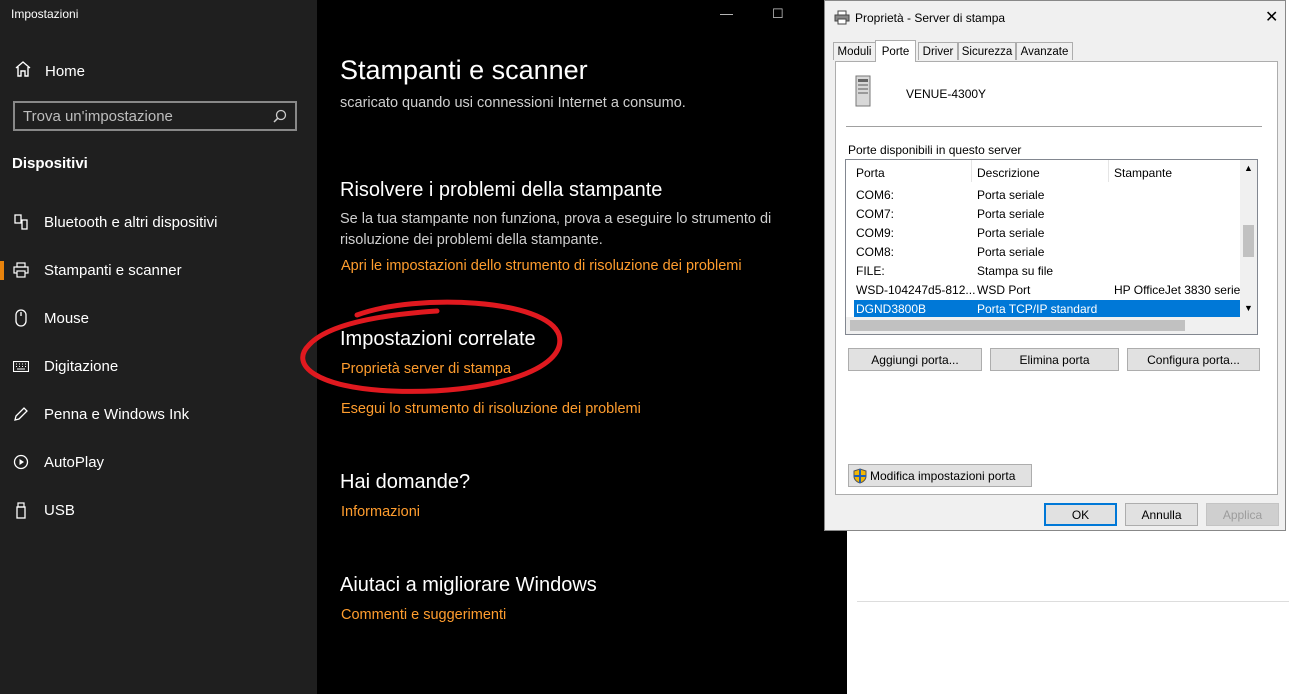 Image resolution: width=1289 pixels, height=694 pixels. What do you see at coordinates (1054, 126) in the screenshot?
I see `divider` at bounding box center [1054, 126].